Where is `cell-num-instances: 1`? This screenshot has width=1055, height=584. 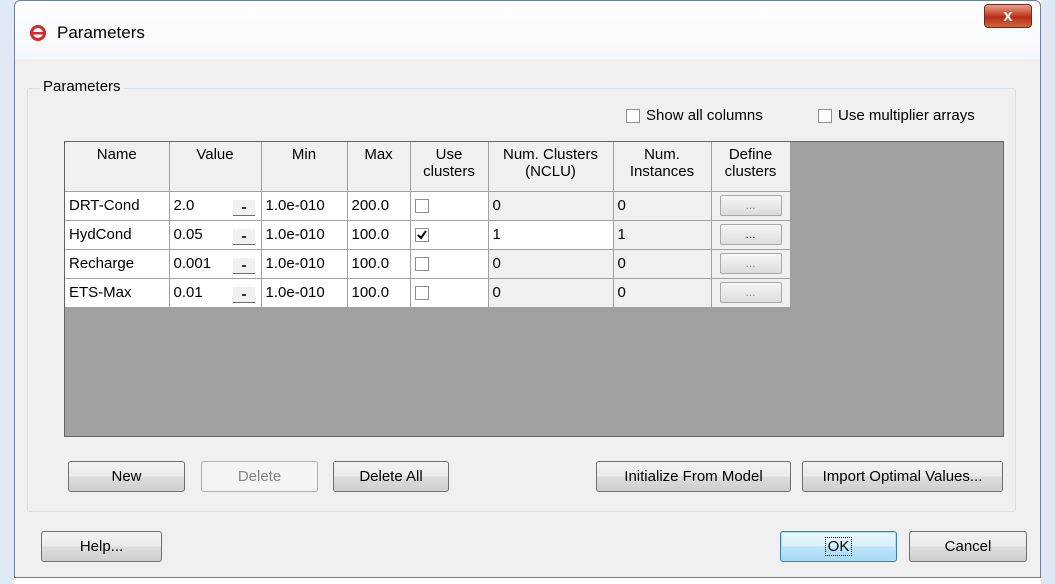
cell-num-instances: 1 is located at coordinates (662, 235).